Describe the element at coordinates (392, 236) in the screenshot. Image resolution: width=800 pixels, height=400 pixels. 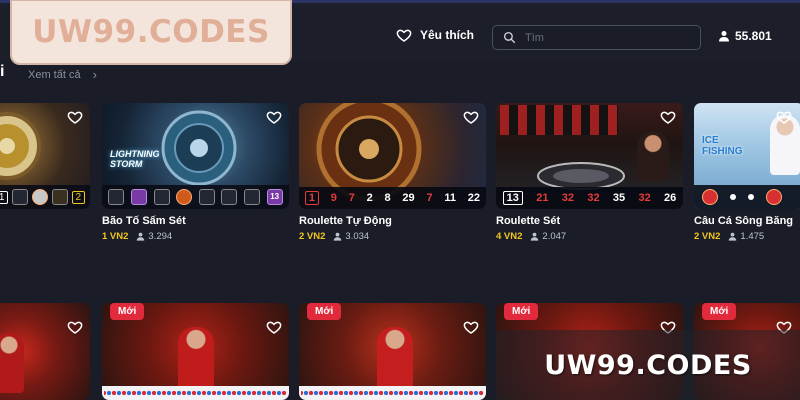
I see `game-meta: 2 VN2 3.034` at that location.